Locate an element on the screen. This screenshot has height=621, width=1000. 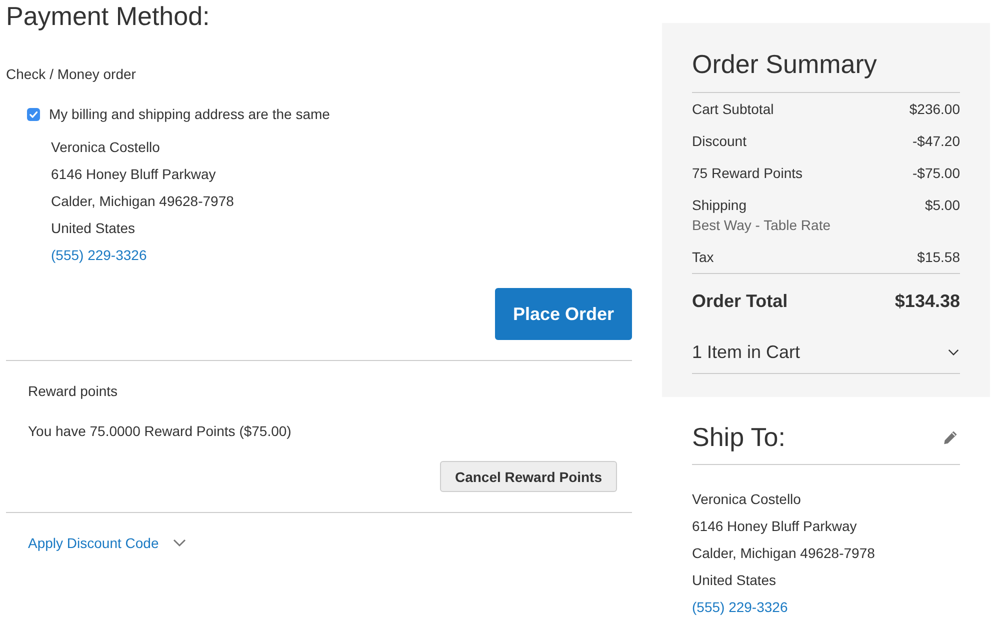
summary-label: Tax is located at coordinates (703, 257).